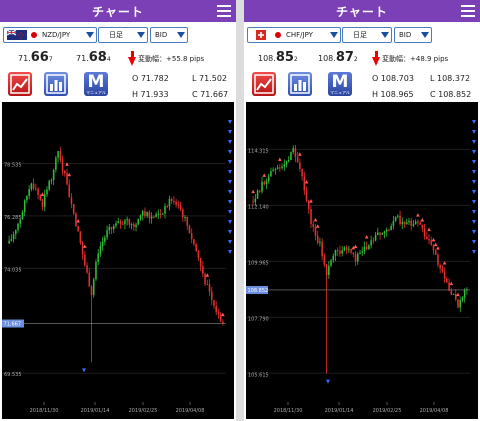 Image resolution: width=480 pixels, height=421 pixels. I want to click on currency-pair-select: CHF/JPY, so click(294, 35).